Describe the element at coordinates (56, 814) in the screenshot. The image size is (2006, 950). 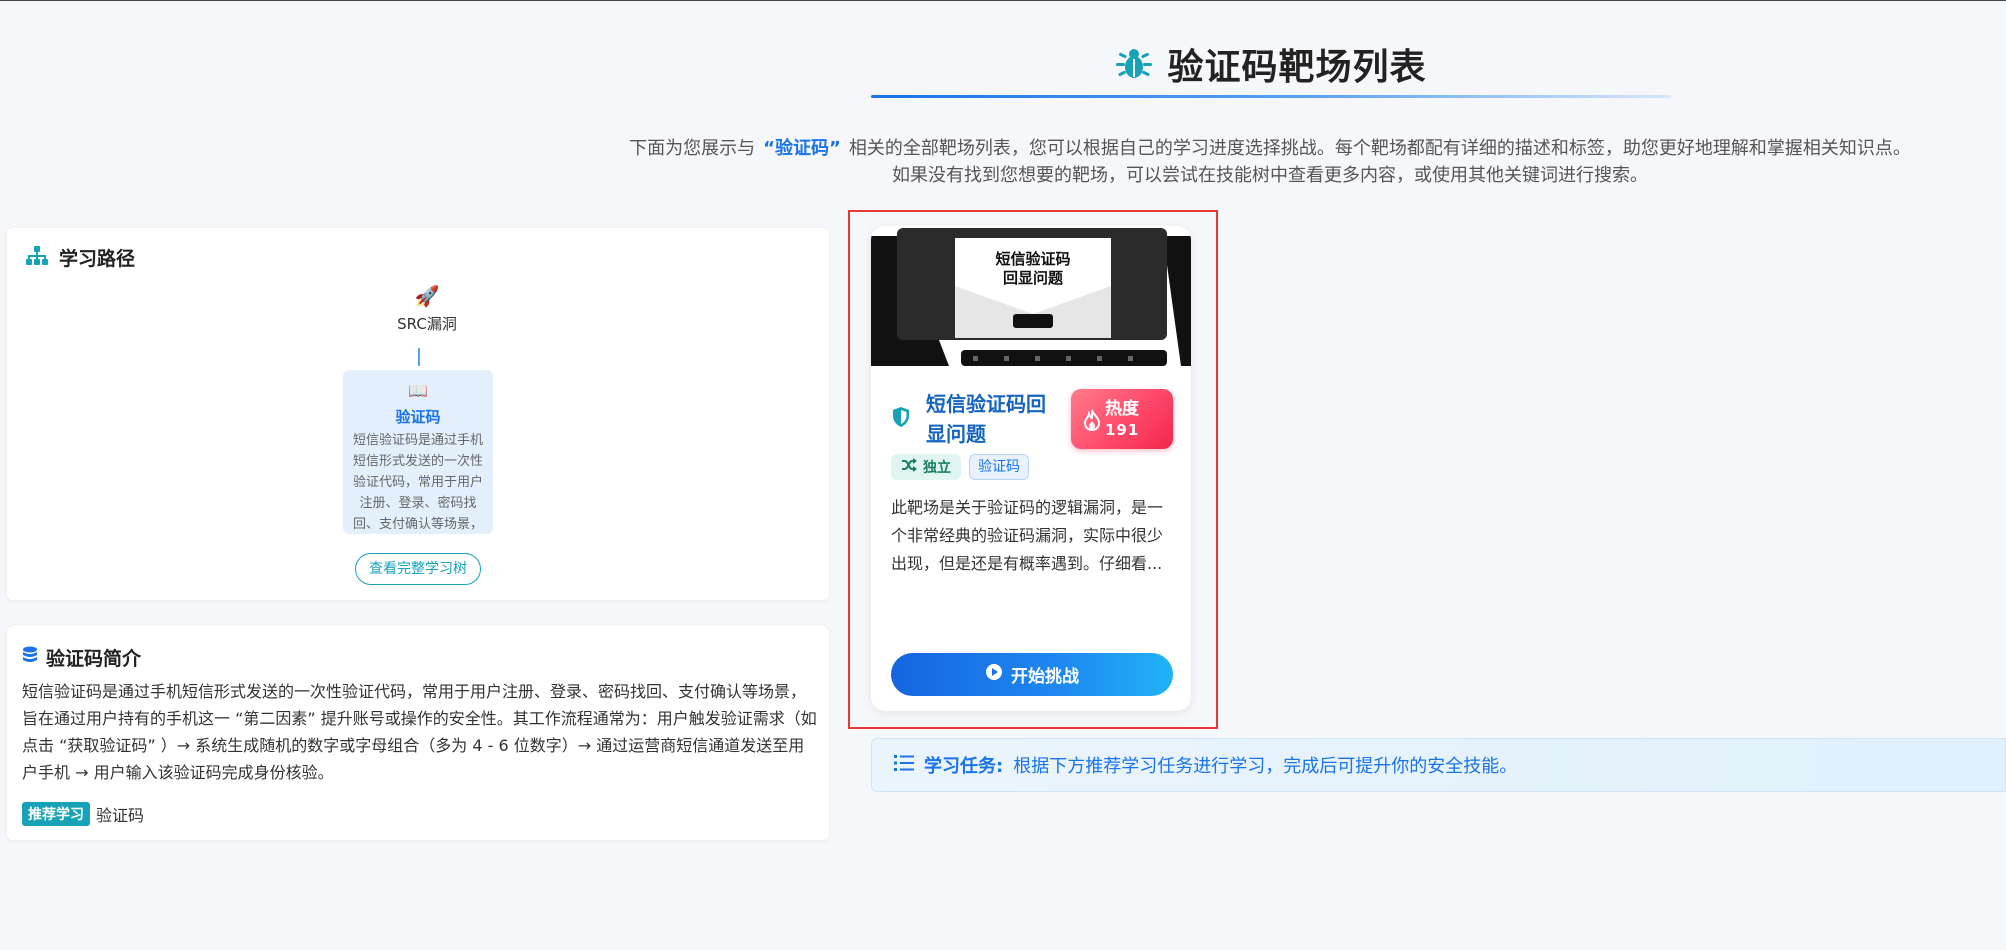
I see `recommend-badge: 推荐学习` at that location.